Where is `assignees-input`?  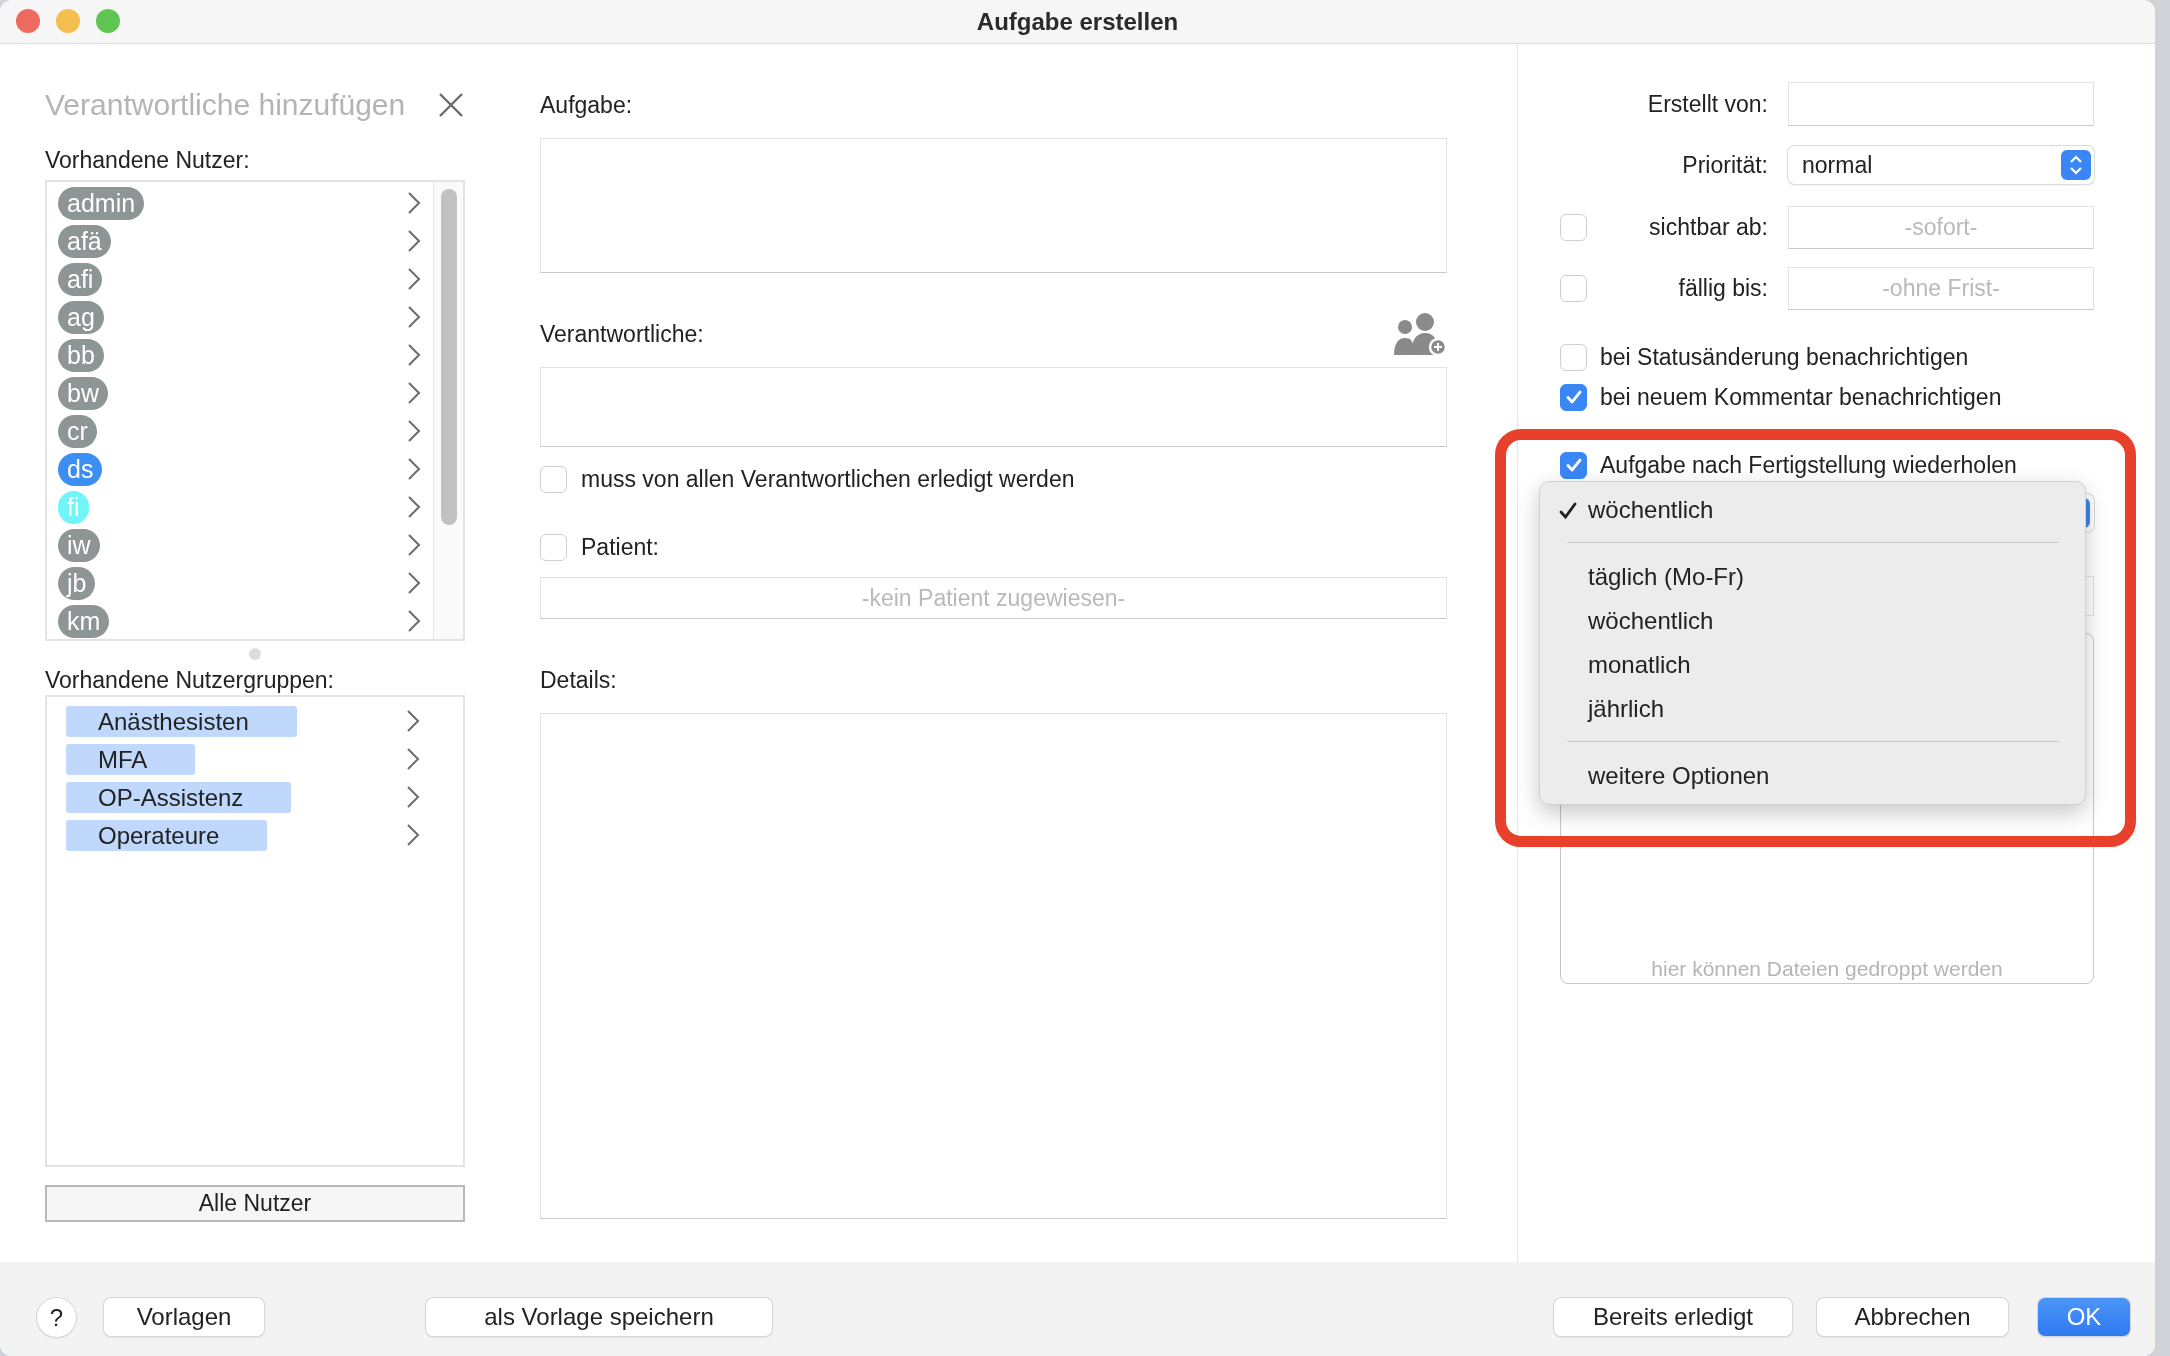
assignees-input is located at coordinates (993, 407).